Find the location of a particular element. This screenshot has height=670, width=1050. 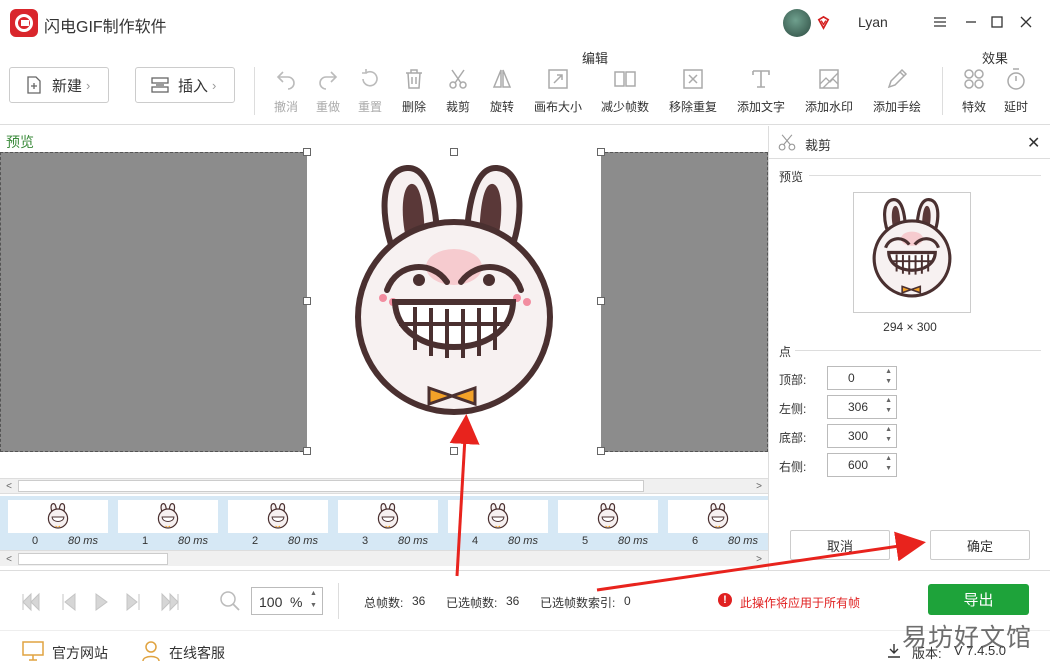

last-frame-icon is located at coordinates (170, 602).